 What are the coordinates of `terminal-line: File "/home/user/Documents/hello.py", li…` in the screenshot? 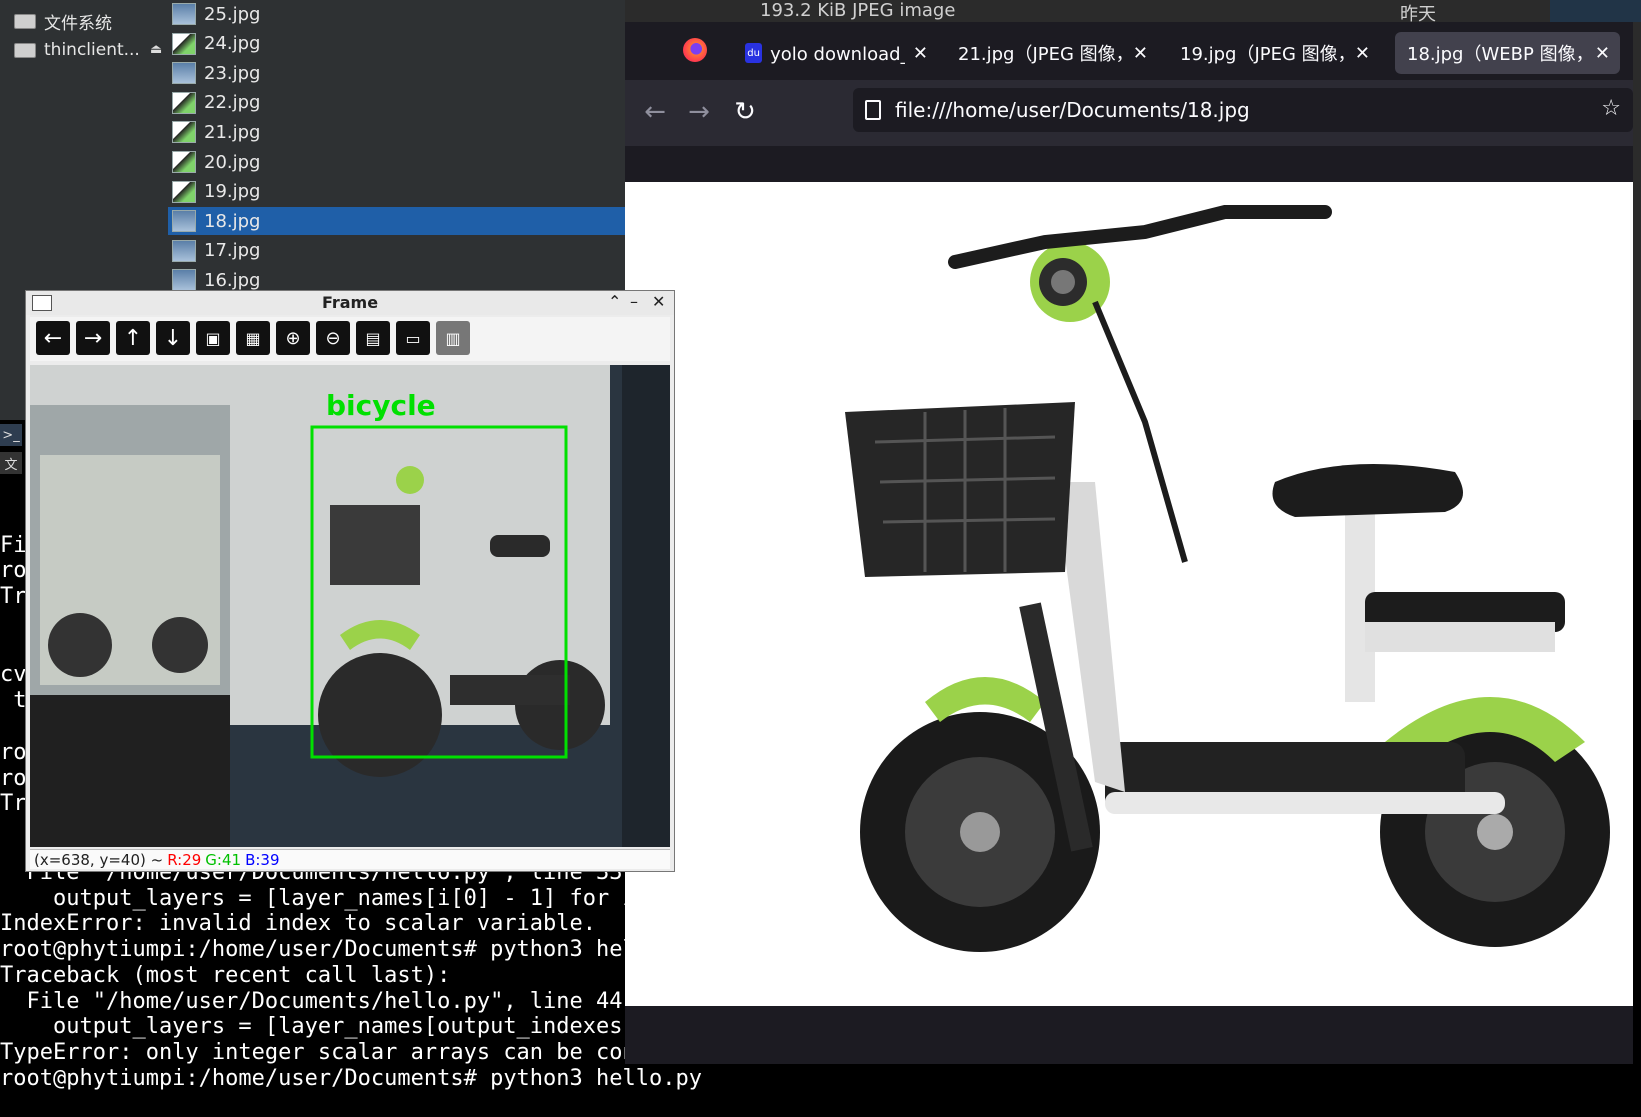 It's located at (318, 1001).